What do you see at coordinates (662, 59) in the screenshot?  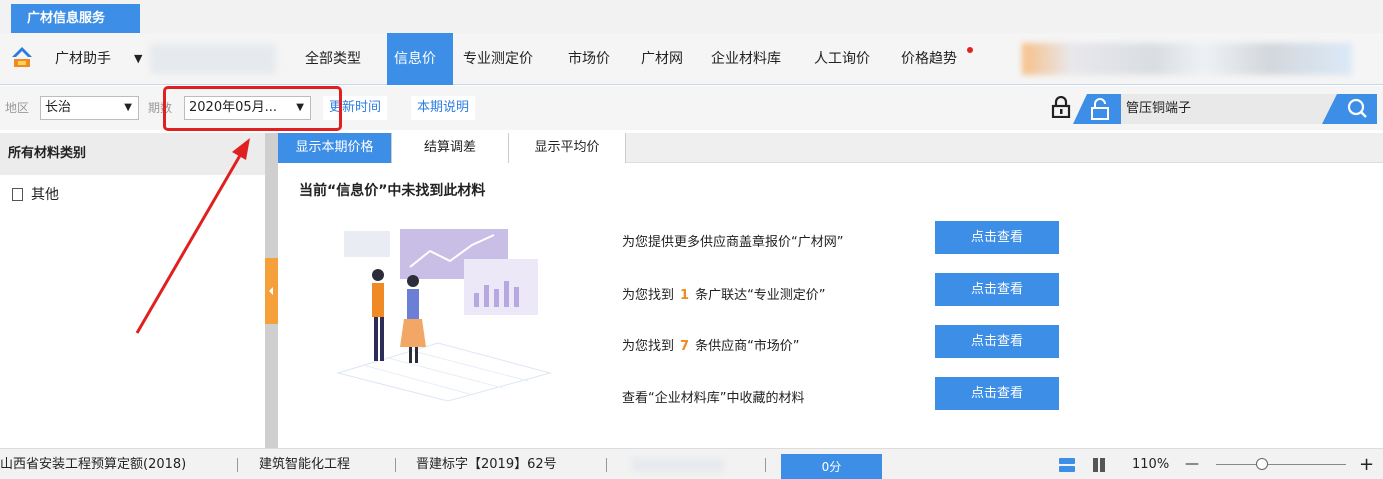 I see `nav-guangcai-web: 广材网` at bounding box center [662, 59].